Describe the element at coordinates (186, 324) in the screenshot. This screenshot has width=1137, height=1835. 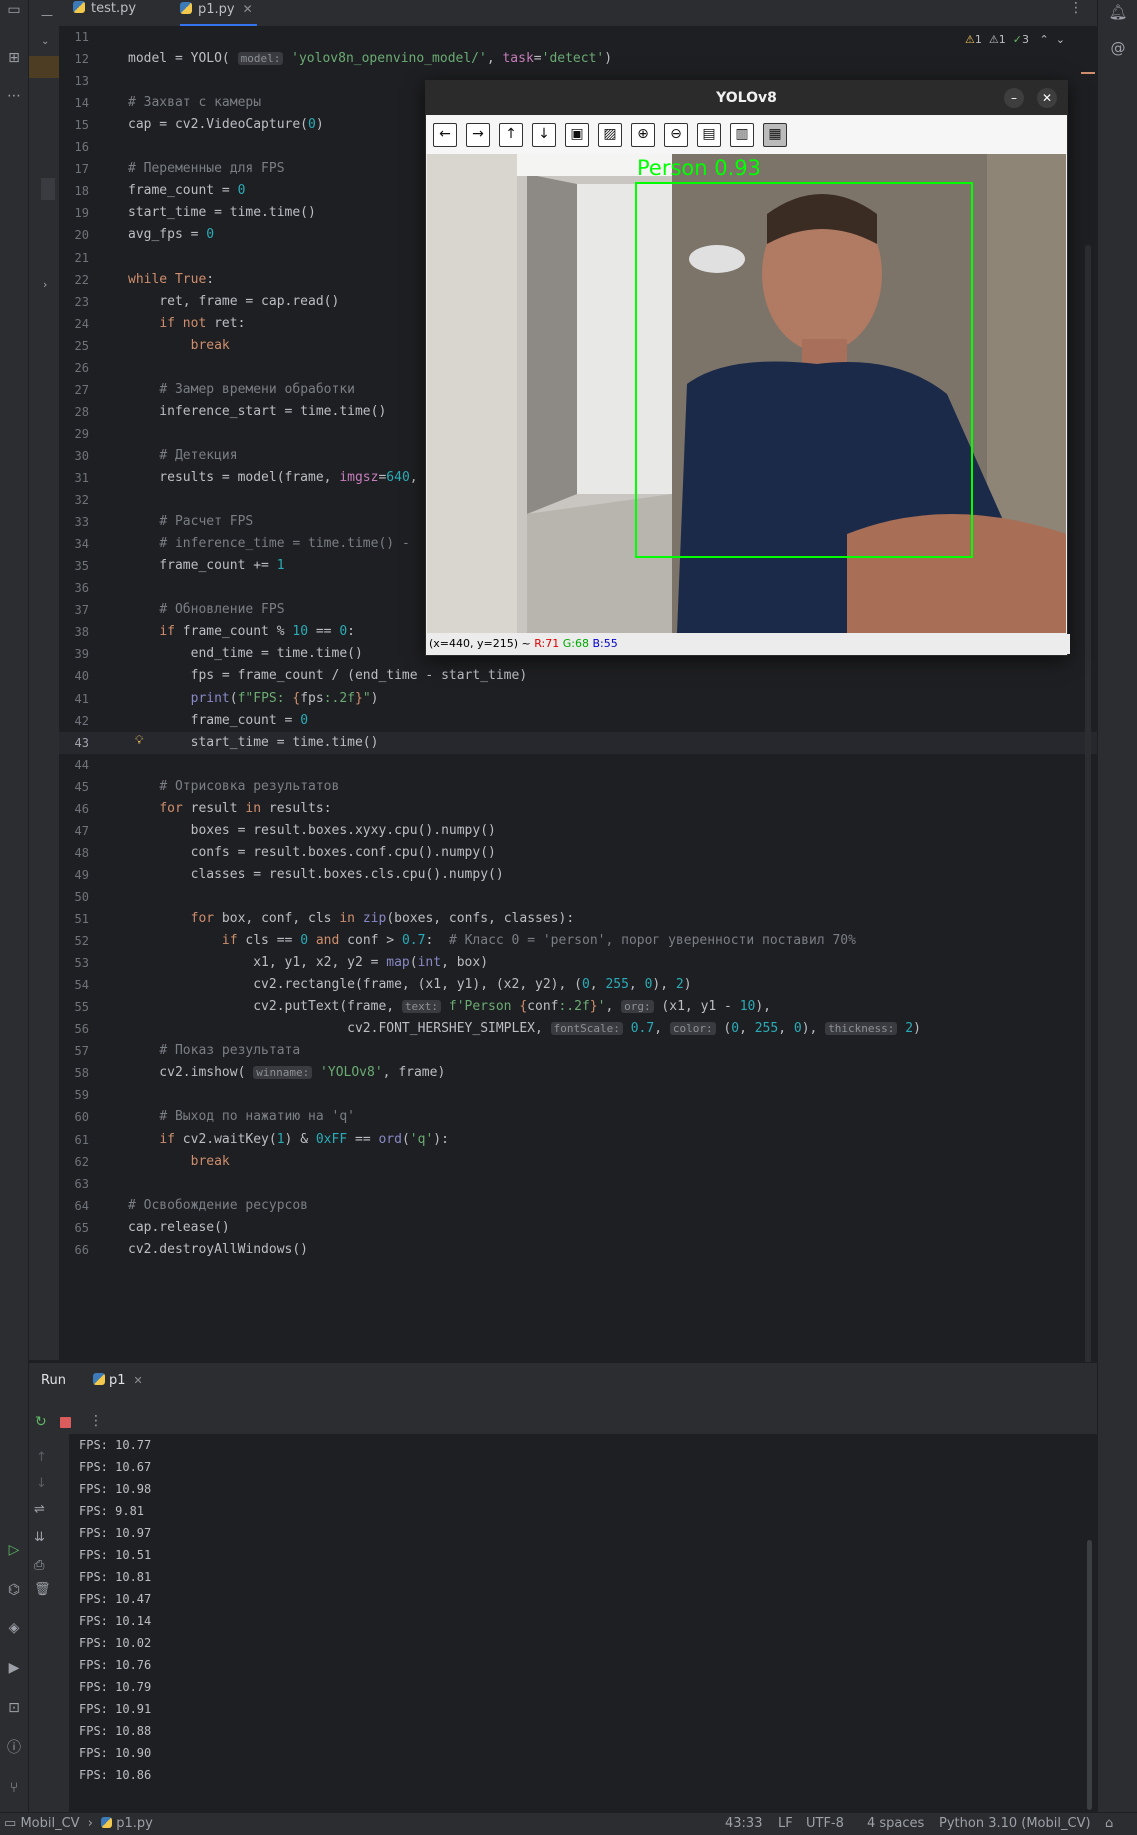
I see `code-line: if not ret:` at that location.